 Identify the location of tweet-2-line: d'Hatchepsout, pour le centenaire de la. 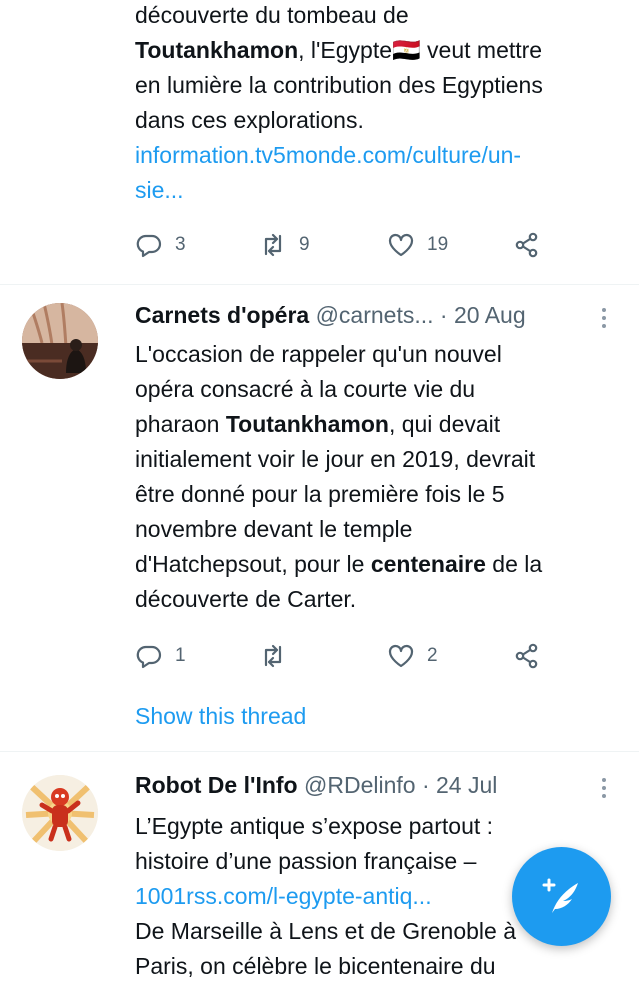
(380, 564).